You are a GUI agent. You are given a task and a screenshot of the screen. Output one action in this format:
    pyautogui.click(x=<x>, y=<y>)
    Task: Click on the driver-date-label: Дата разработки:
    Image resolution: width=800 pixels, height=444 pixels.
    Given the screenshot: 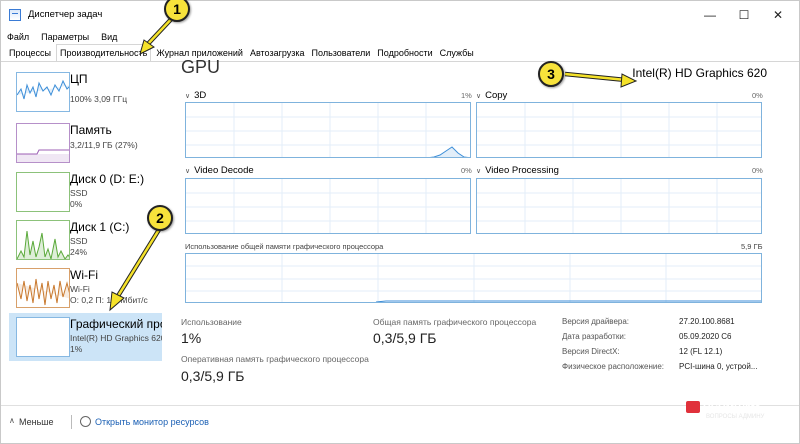 What is the action you would take?
    pyautogui.click(x=594, y=336)
    